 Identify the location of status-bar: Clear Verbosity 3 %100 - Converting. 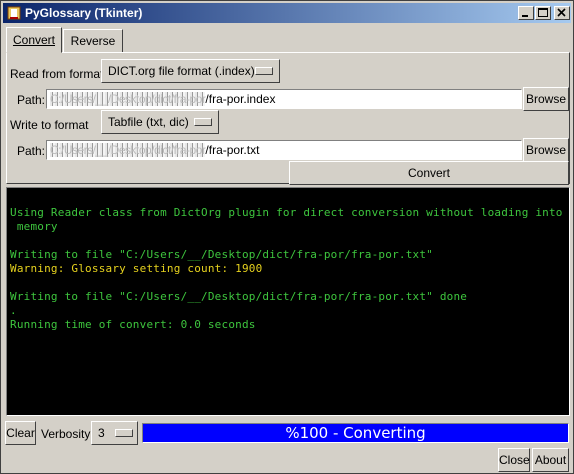
(287, 434).